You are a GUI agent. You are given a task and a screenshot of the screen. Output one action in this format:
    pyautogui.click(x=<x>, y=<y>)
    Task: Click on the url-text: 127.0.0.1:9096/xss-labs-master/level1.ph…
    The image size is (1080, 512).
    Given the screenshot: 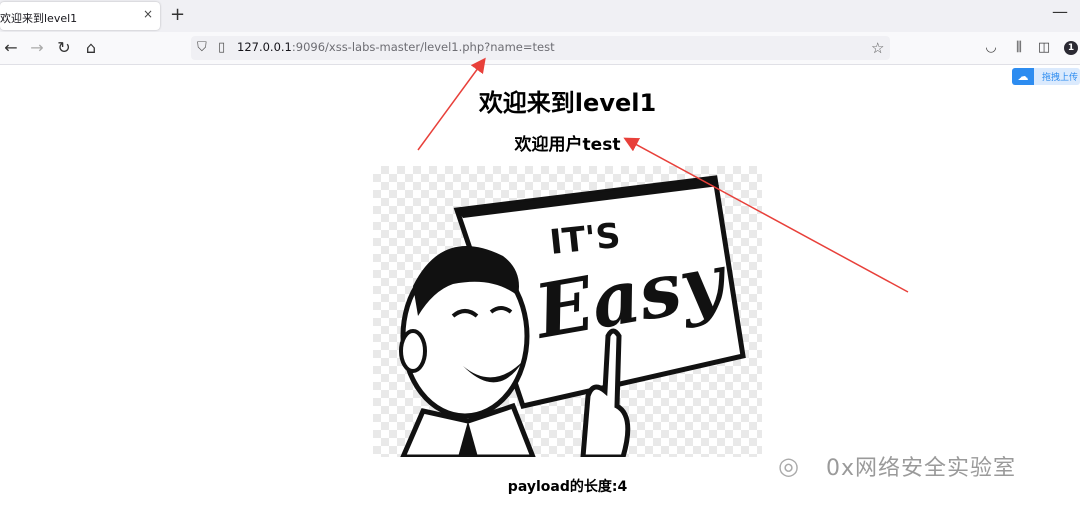 What is the action you would take?
    pyautogui.click(x=396, y=47)
    